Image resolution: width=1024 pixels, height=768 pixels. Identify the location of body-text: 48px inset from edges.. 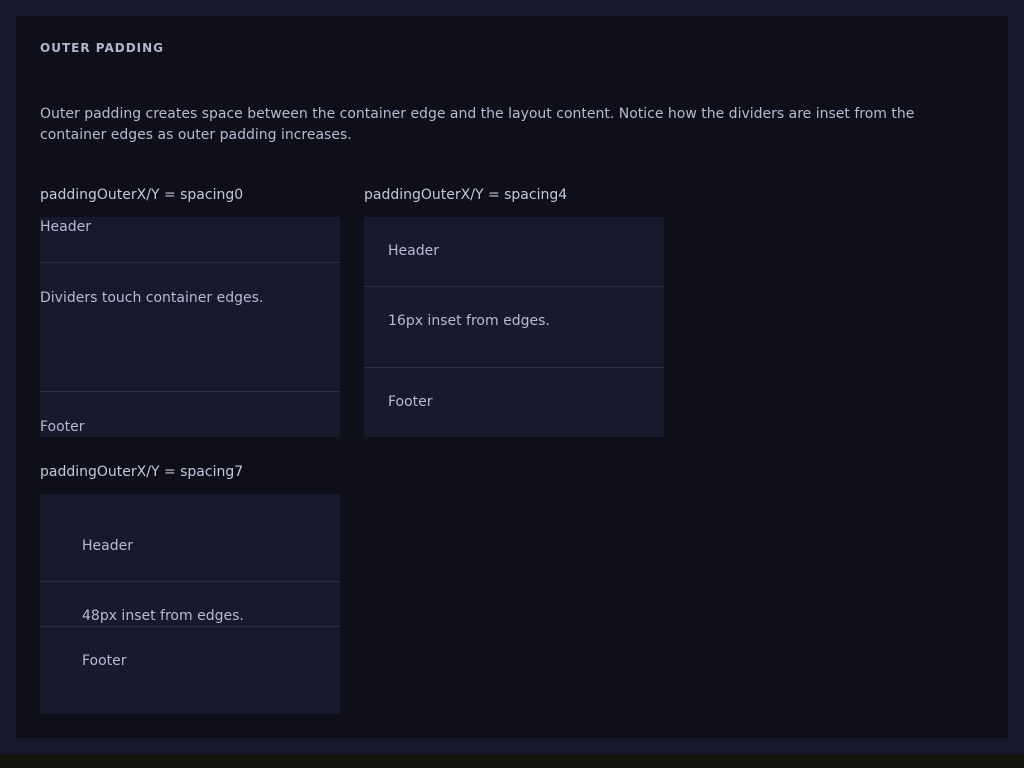
(163, 616).